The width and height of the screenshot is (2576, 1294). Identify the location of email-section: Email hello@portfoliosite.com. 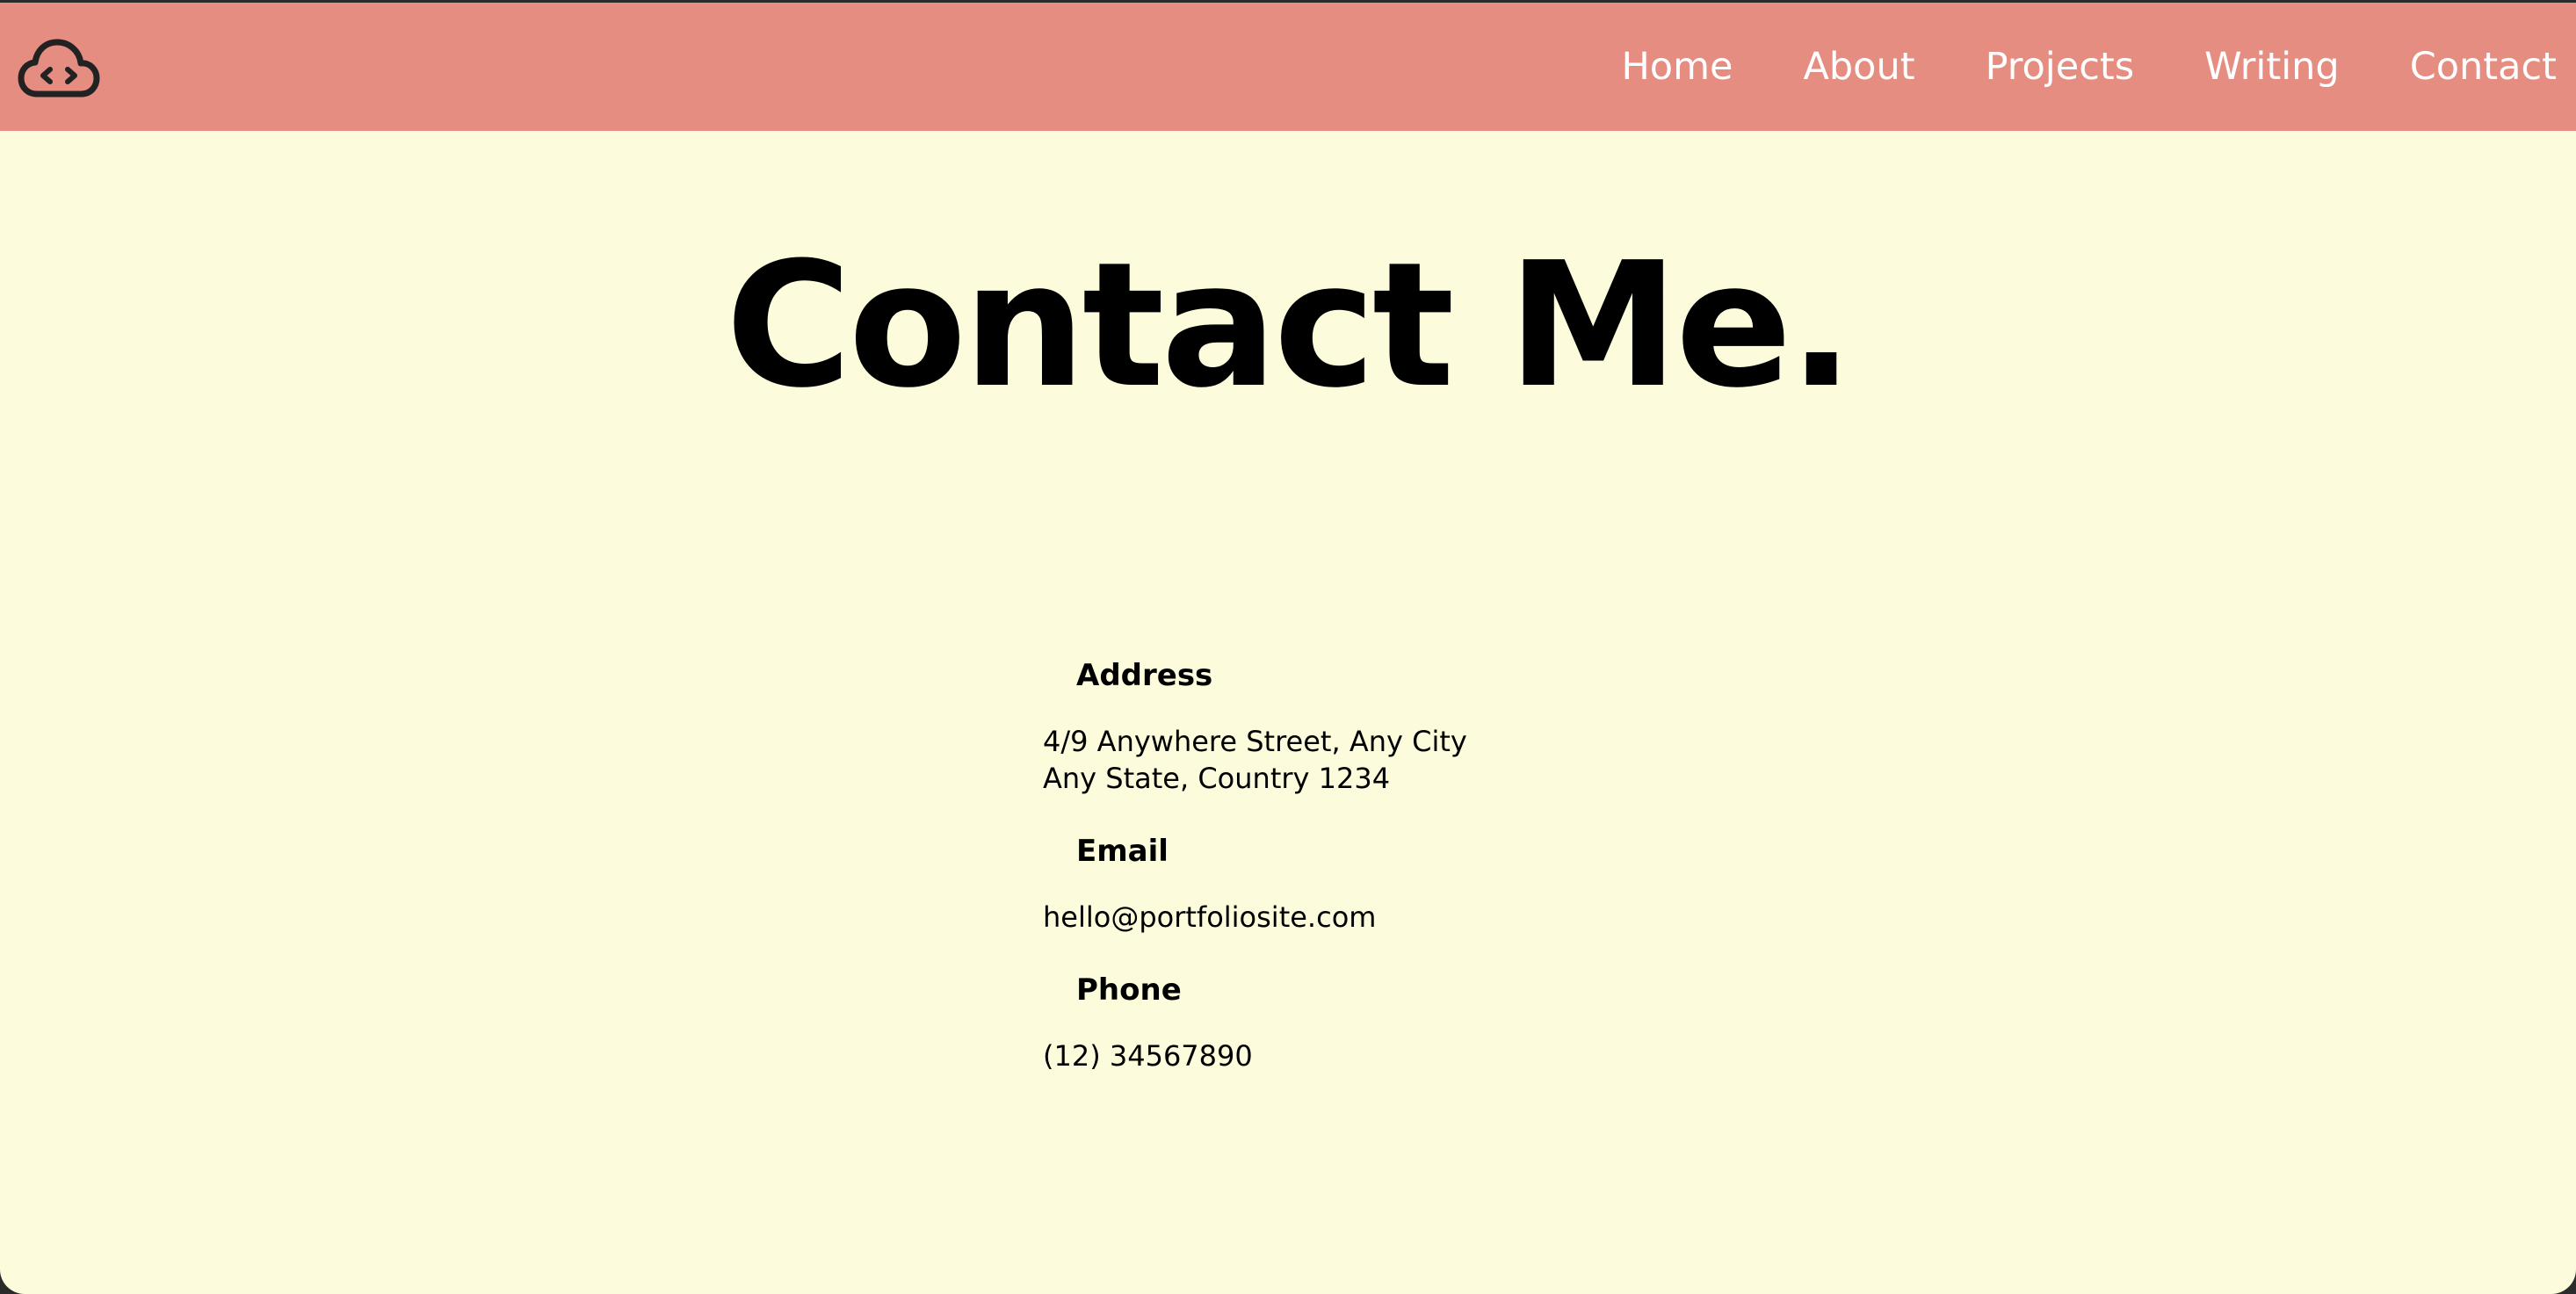
(1350, 883).